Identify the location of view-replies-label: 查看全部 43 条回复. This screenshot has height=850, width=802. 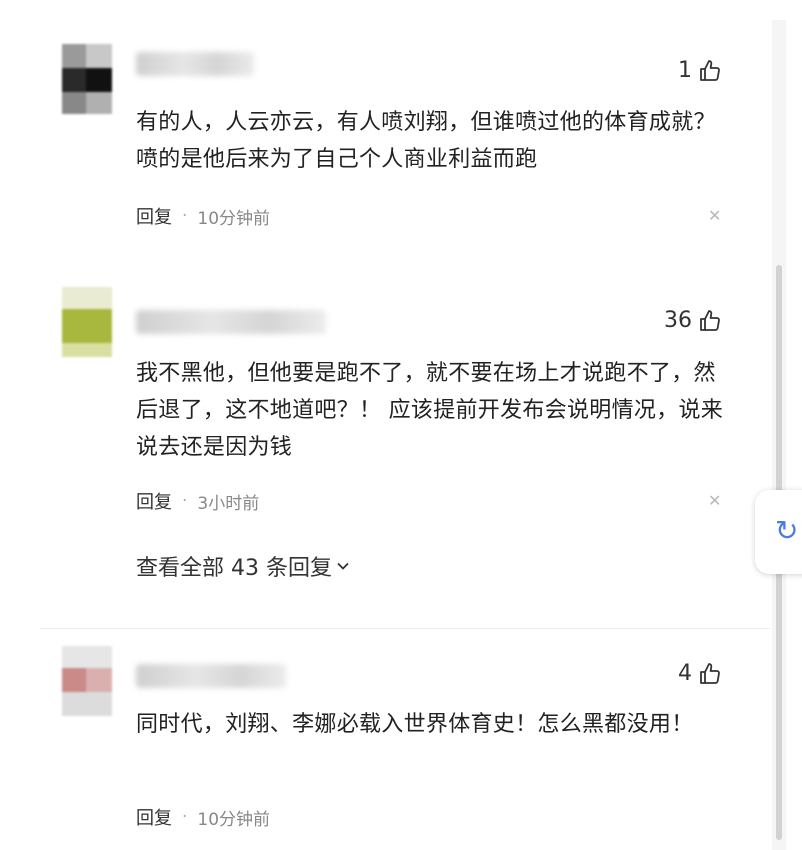
(234, 568).